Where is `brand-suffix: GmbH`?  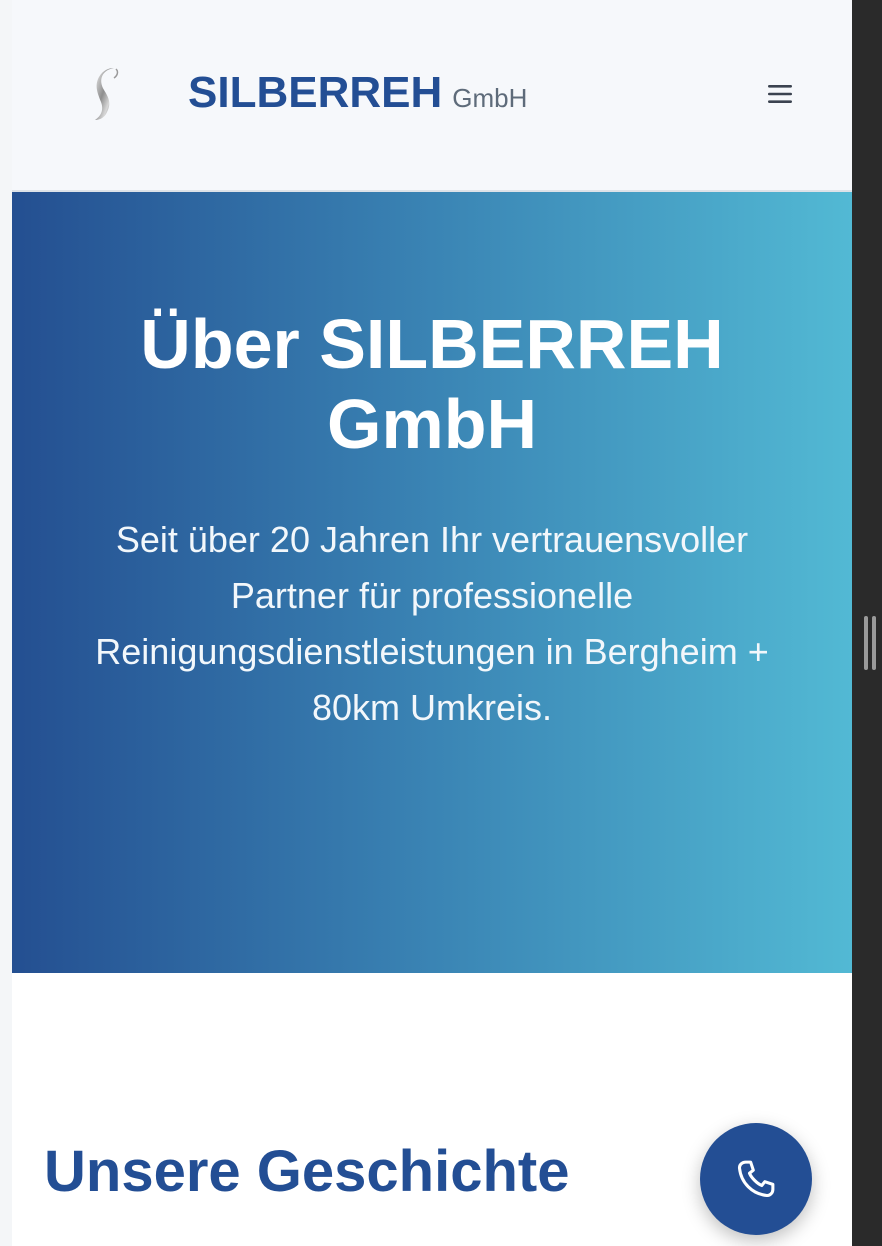 brand-suffix: GmbH is located at coordinates (490, 98).